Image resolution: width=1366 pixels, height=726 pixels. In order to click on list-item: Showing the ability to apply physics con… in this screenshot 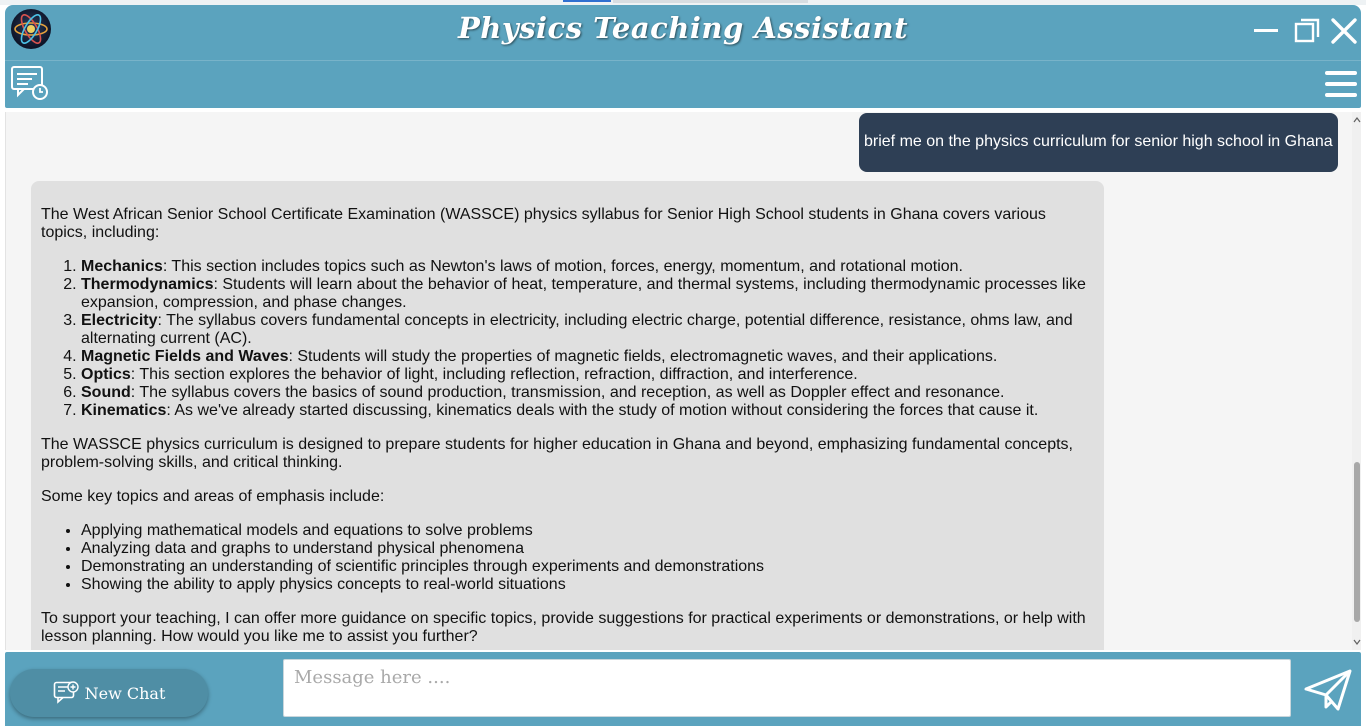, I will do `click(587, 585)`.